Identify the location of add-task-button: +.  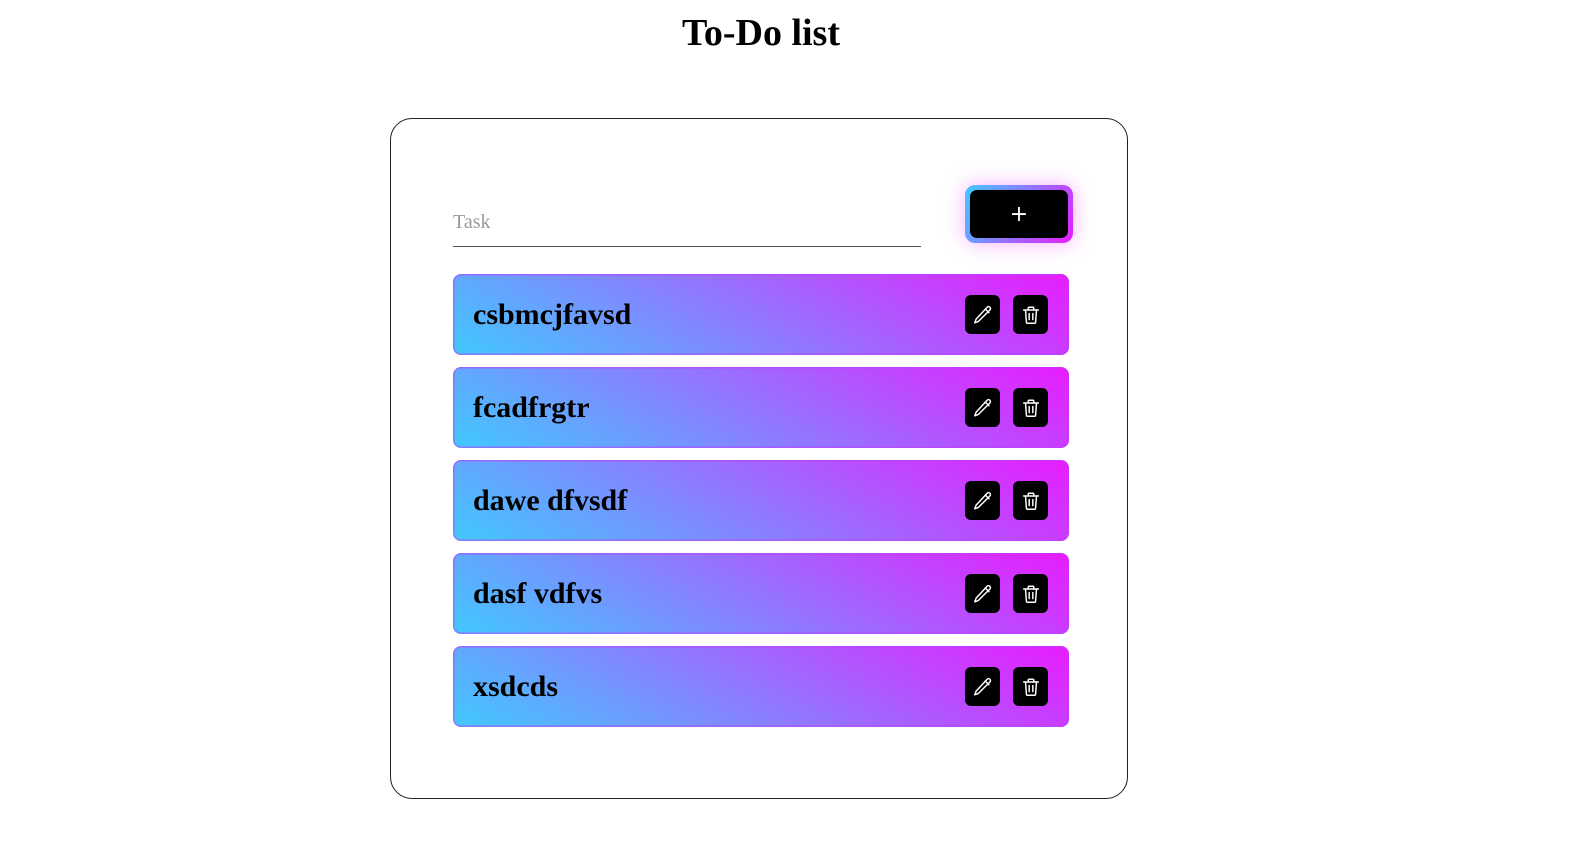
(1019, 214).